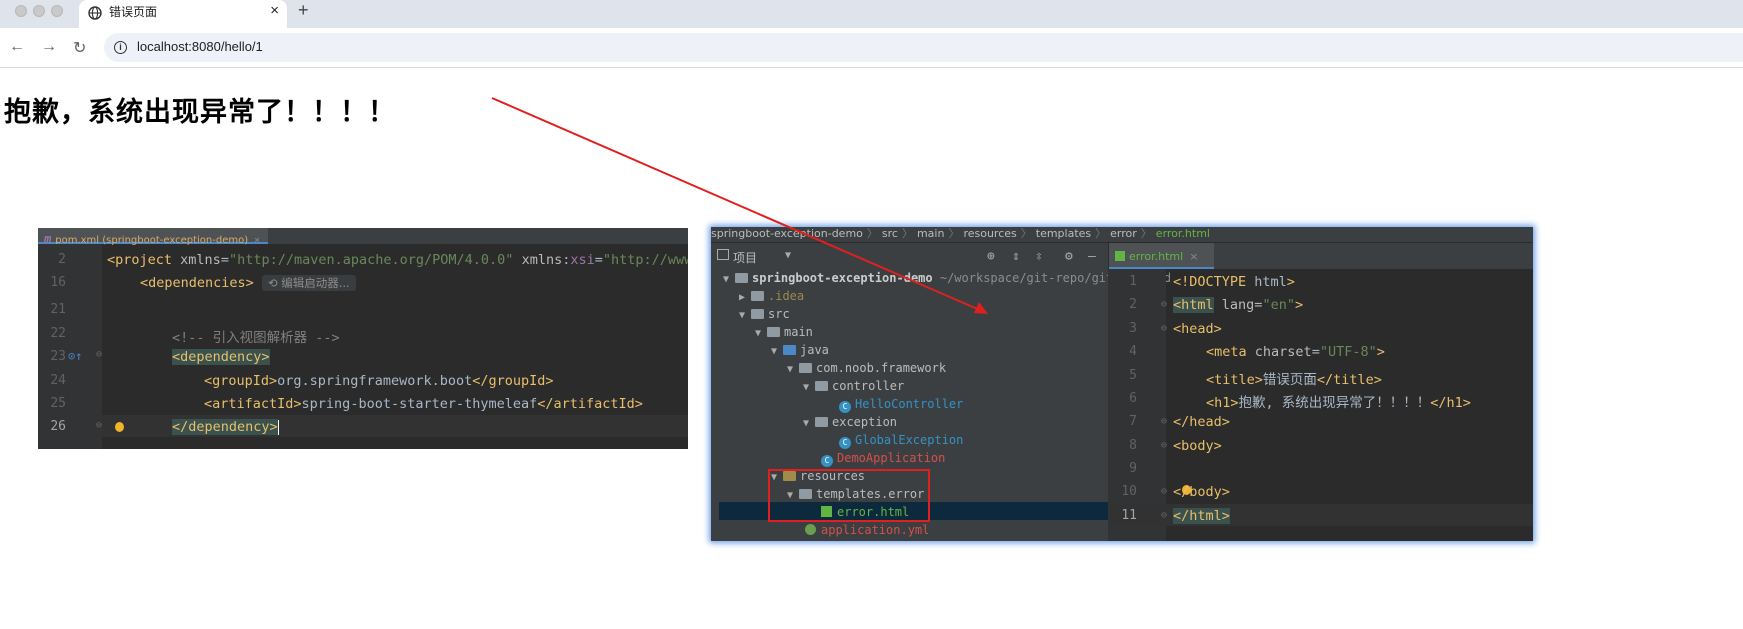 This screenshot has height=629, width=1743. What do you see at coordinates (784, 332) in the screenshot?
I see `tree-item-main: ▼ main` at bounding box center [784, 332].